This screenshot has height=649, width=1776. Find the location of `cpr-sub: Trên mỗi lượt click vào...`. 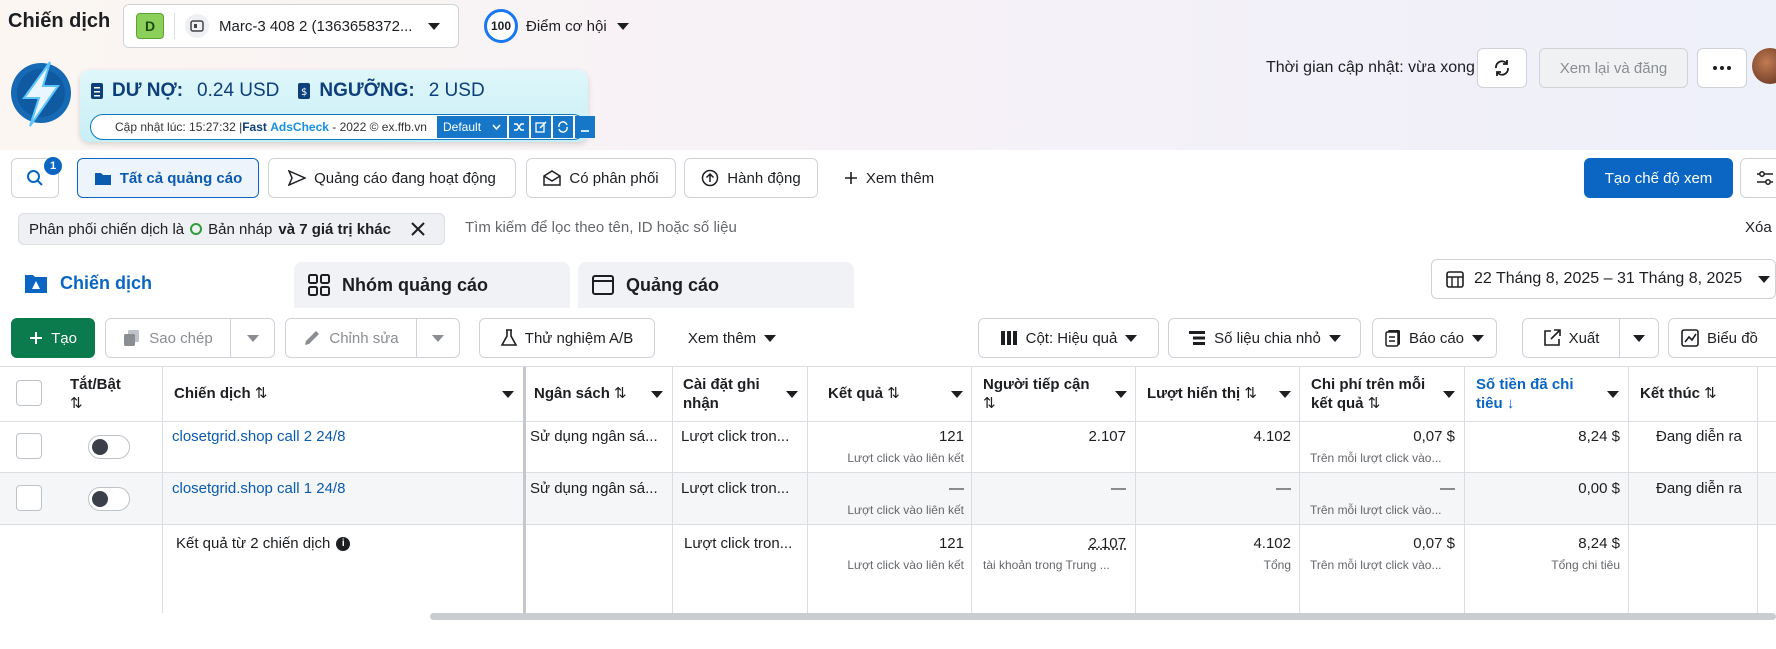

cpr-sub: Trên mỗi lượt click vào... is located at coordinates (1376, 510).